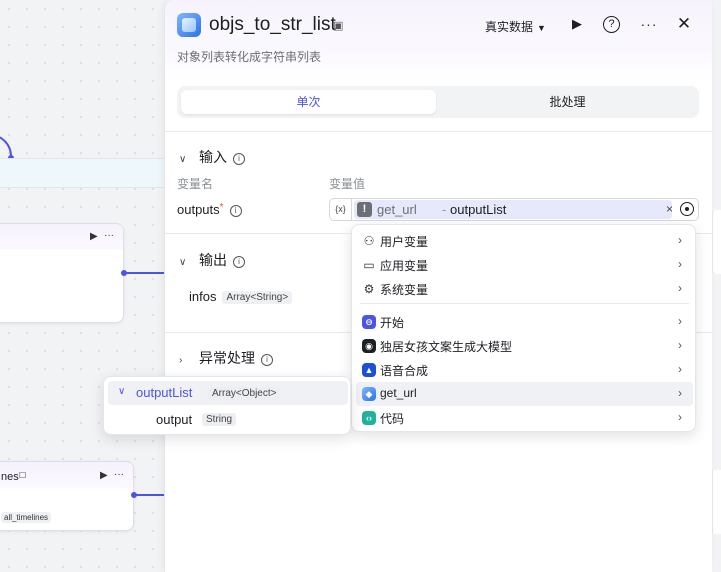 Image resolution: width=721 pixels, height=572 pixels. Describe the element at coordinates (338, 26) in the screenshot. I see `title-badge-icon: ▣` at that location.